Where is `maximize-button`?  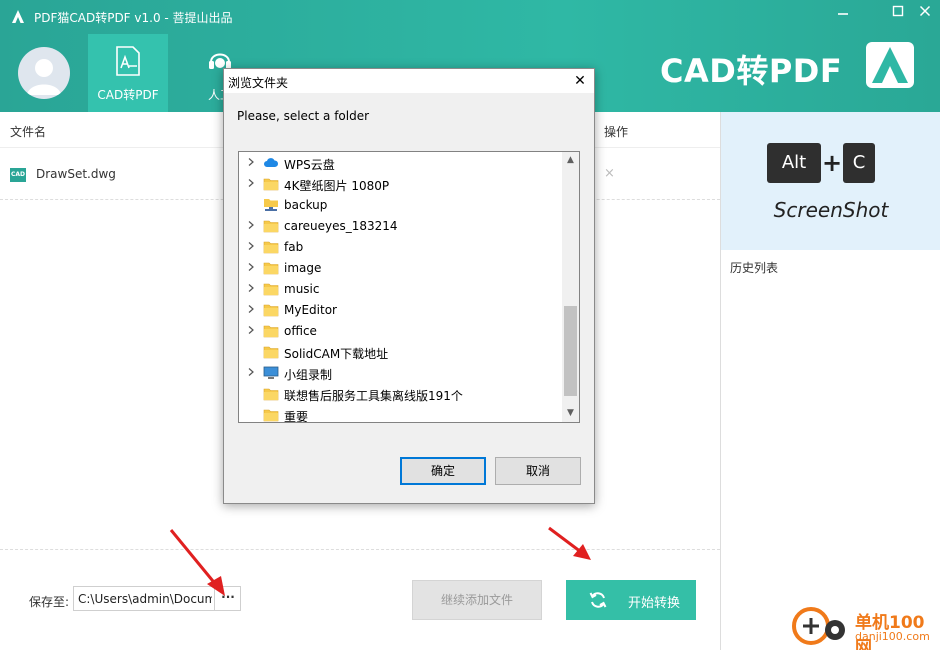
maximize-button is located at coordinates (898, 13).